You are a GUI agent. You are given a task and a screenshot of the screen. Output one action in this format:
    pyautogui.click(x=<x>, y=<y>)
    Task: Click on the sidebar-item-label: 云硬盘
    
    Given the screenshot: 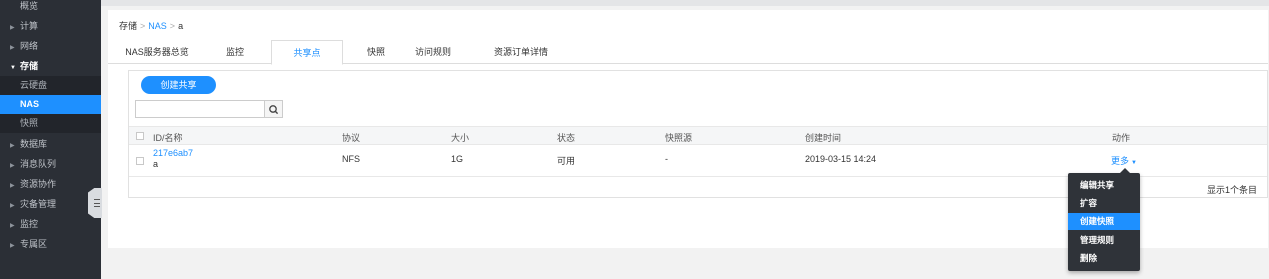 What is the action you would take?
    pyautogui.click(x=34, y=85)
    